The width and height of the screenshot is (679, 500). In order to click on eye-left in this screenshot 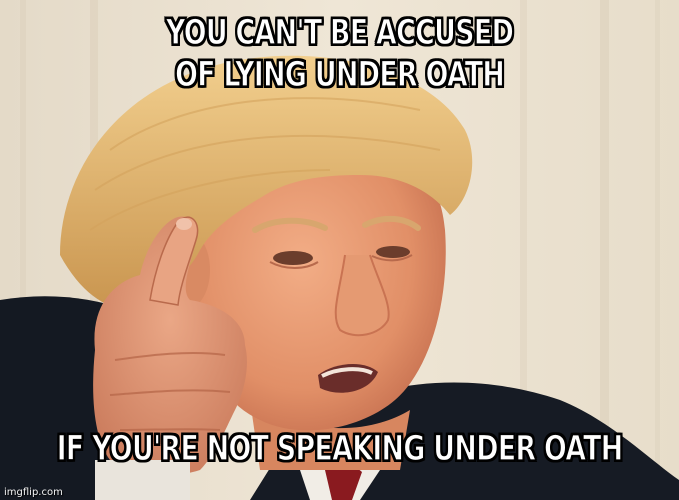, I will do `click(293, 258)`.